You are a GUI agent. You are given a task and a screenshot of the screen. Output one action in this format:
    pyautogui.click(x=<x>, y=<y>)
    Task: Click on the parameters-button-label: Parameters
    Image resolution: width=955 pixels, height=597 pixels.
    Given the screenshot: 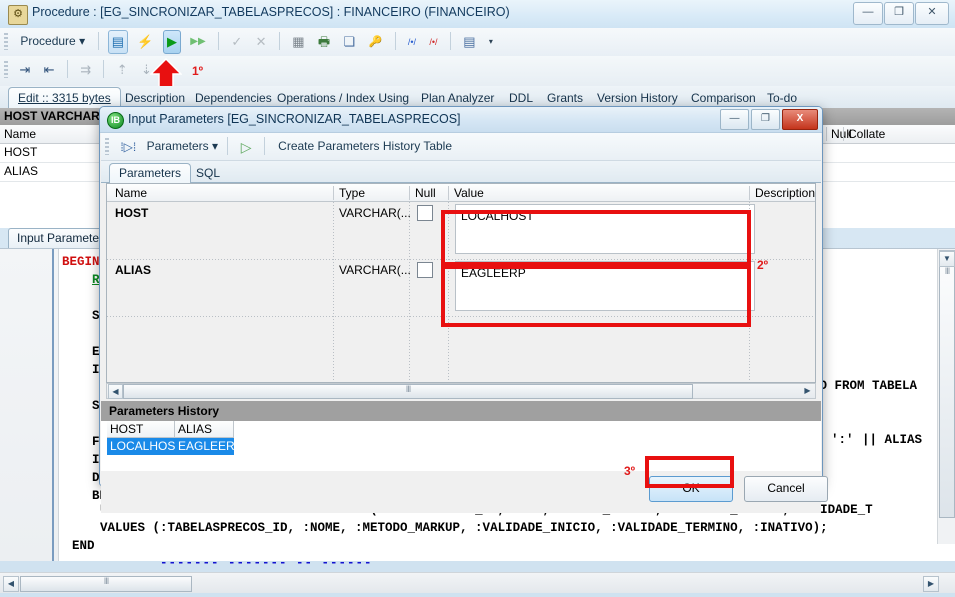 What is the action you would take?
    pyautogui.click(x=177, y=146)
    